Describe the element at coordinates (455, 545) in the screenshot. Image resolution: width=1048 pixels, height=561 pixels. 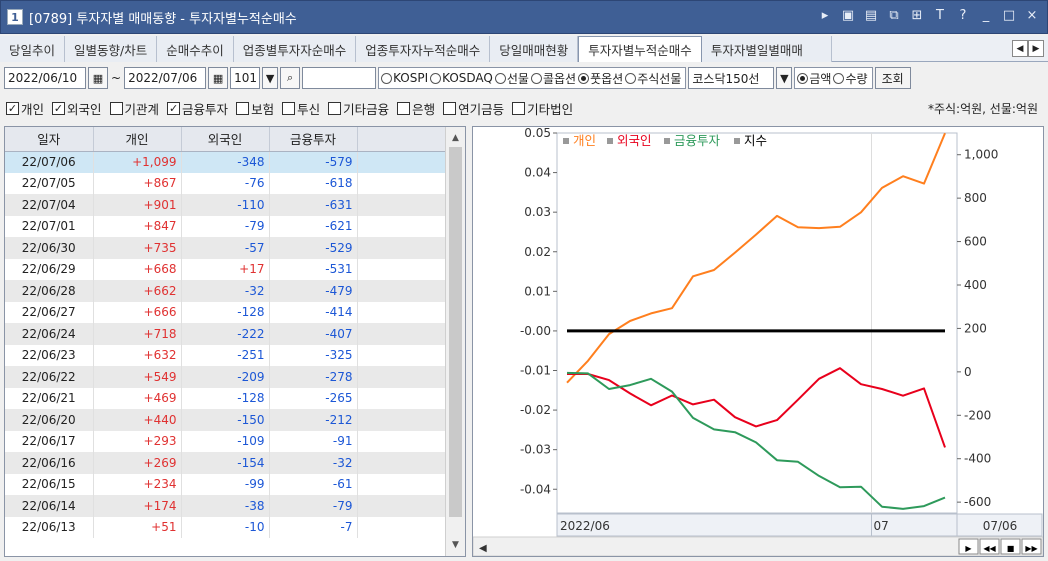
I see `scroll-down-icon: ▼` at that location.